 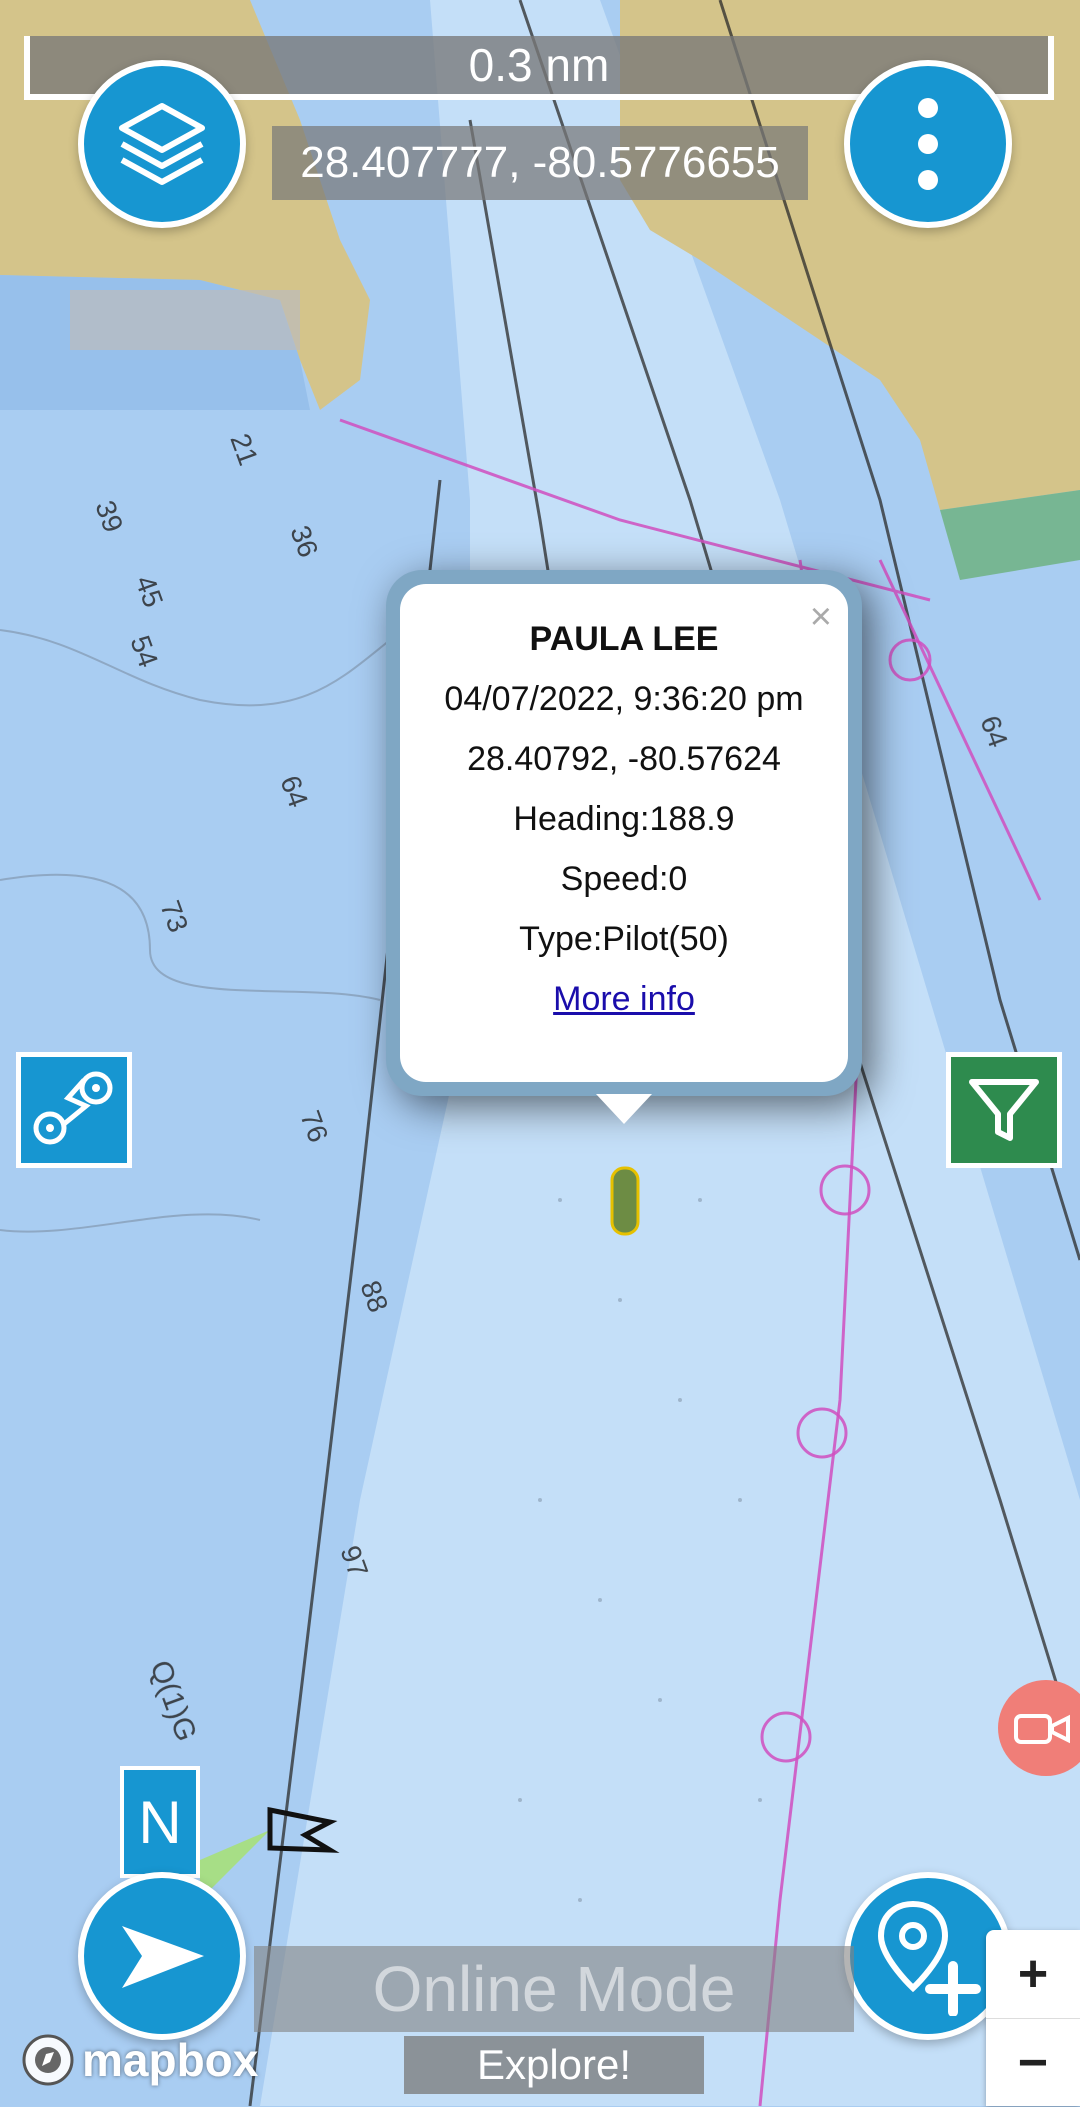 I want to click on layers-button, so click(x=162, y=144).